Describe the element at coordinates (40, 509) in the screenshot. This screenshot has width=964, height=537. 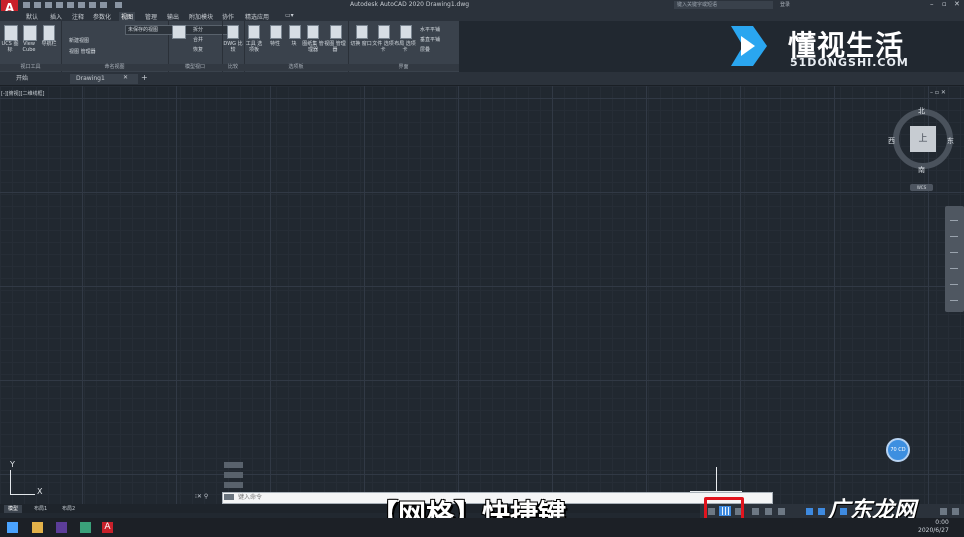
I see `tab-layout1: 布局1` at that location.